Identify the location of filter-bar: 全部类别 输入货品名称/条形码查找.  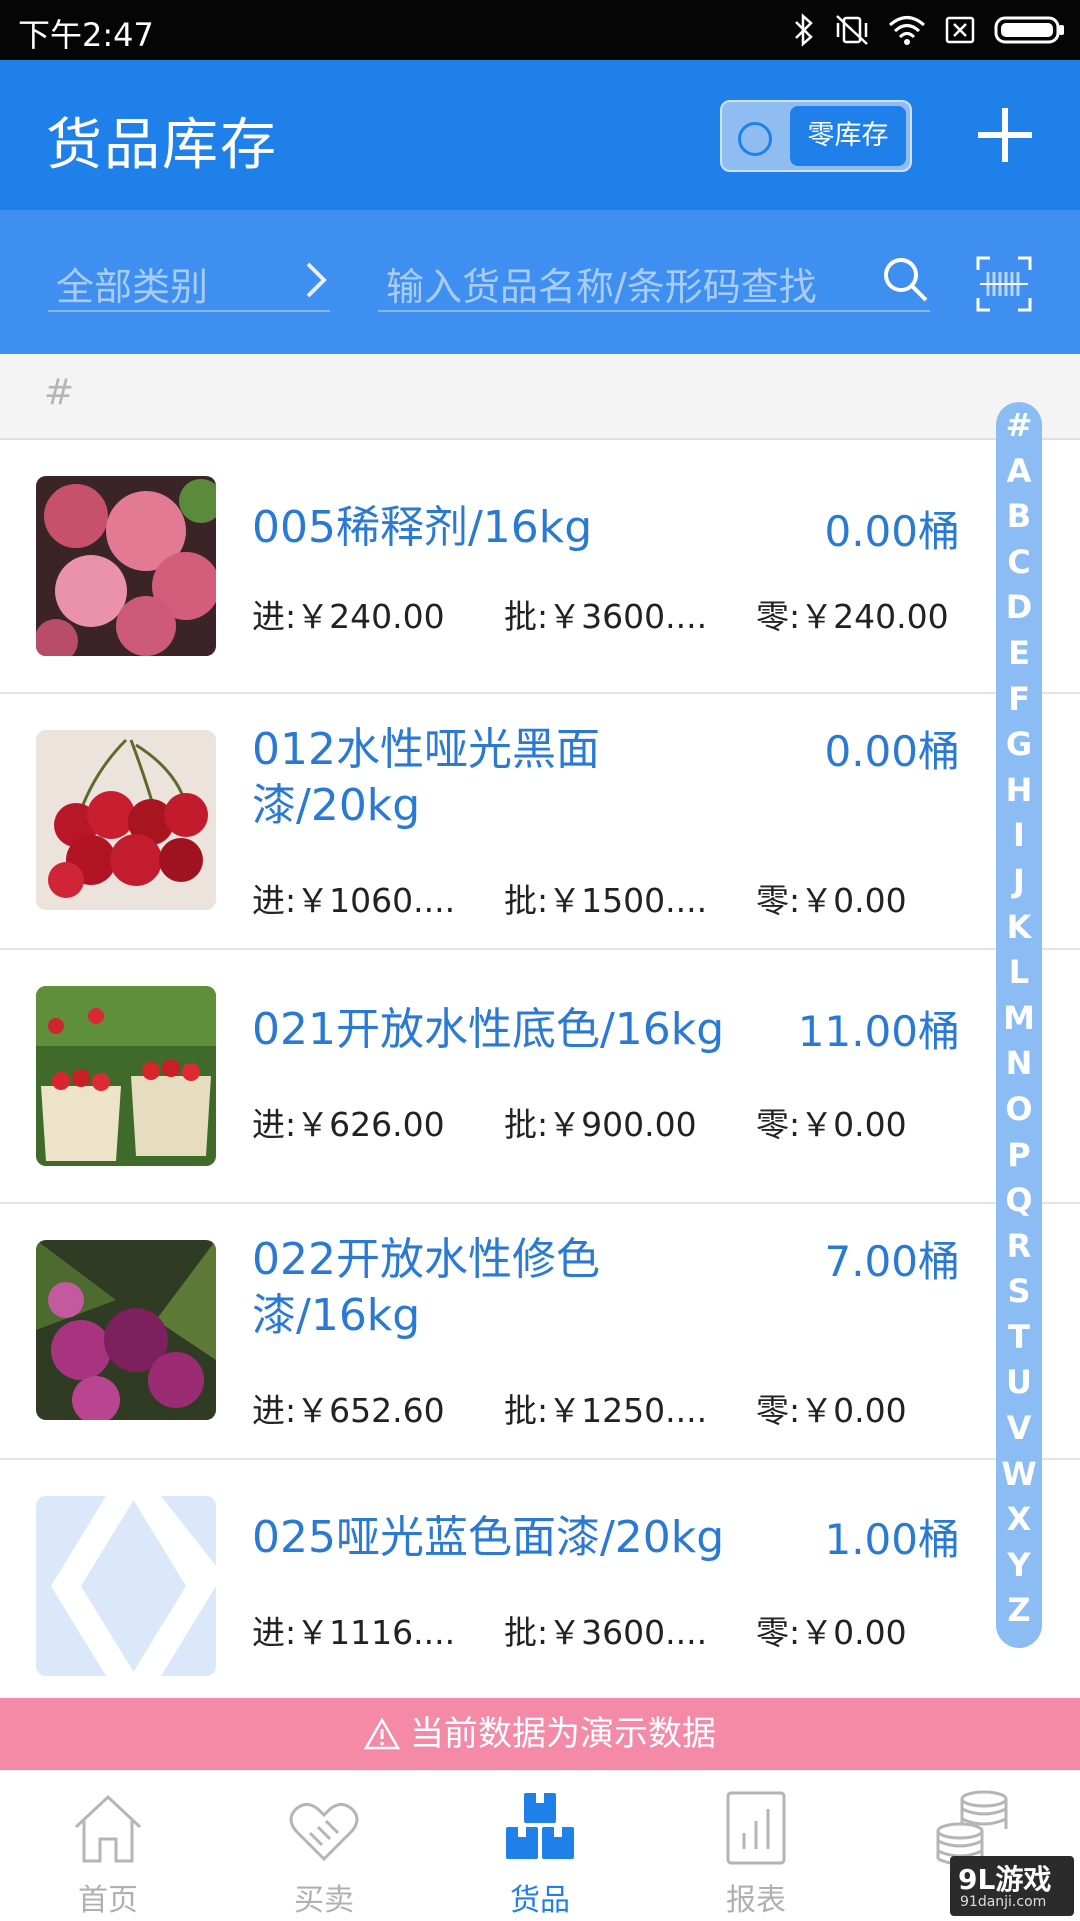
(540, 282).